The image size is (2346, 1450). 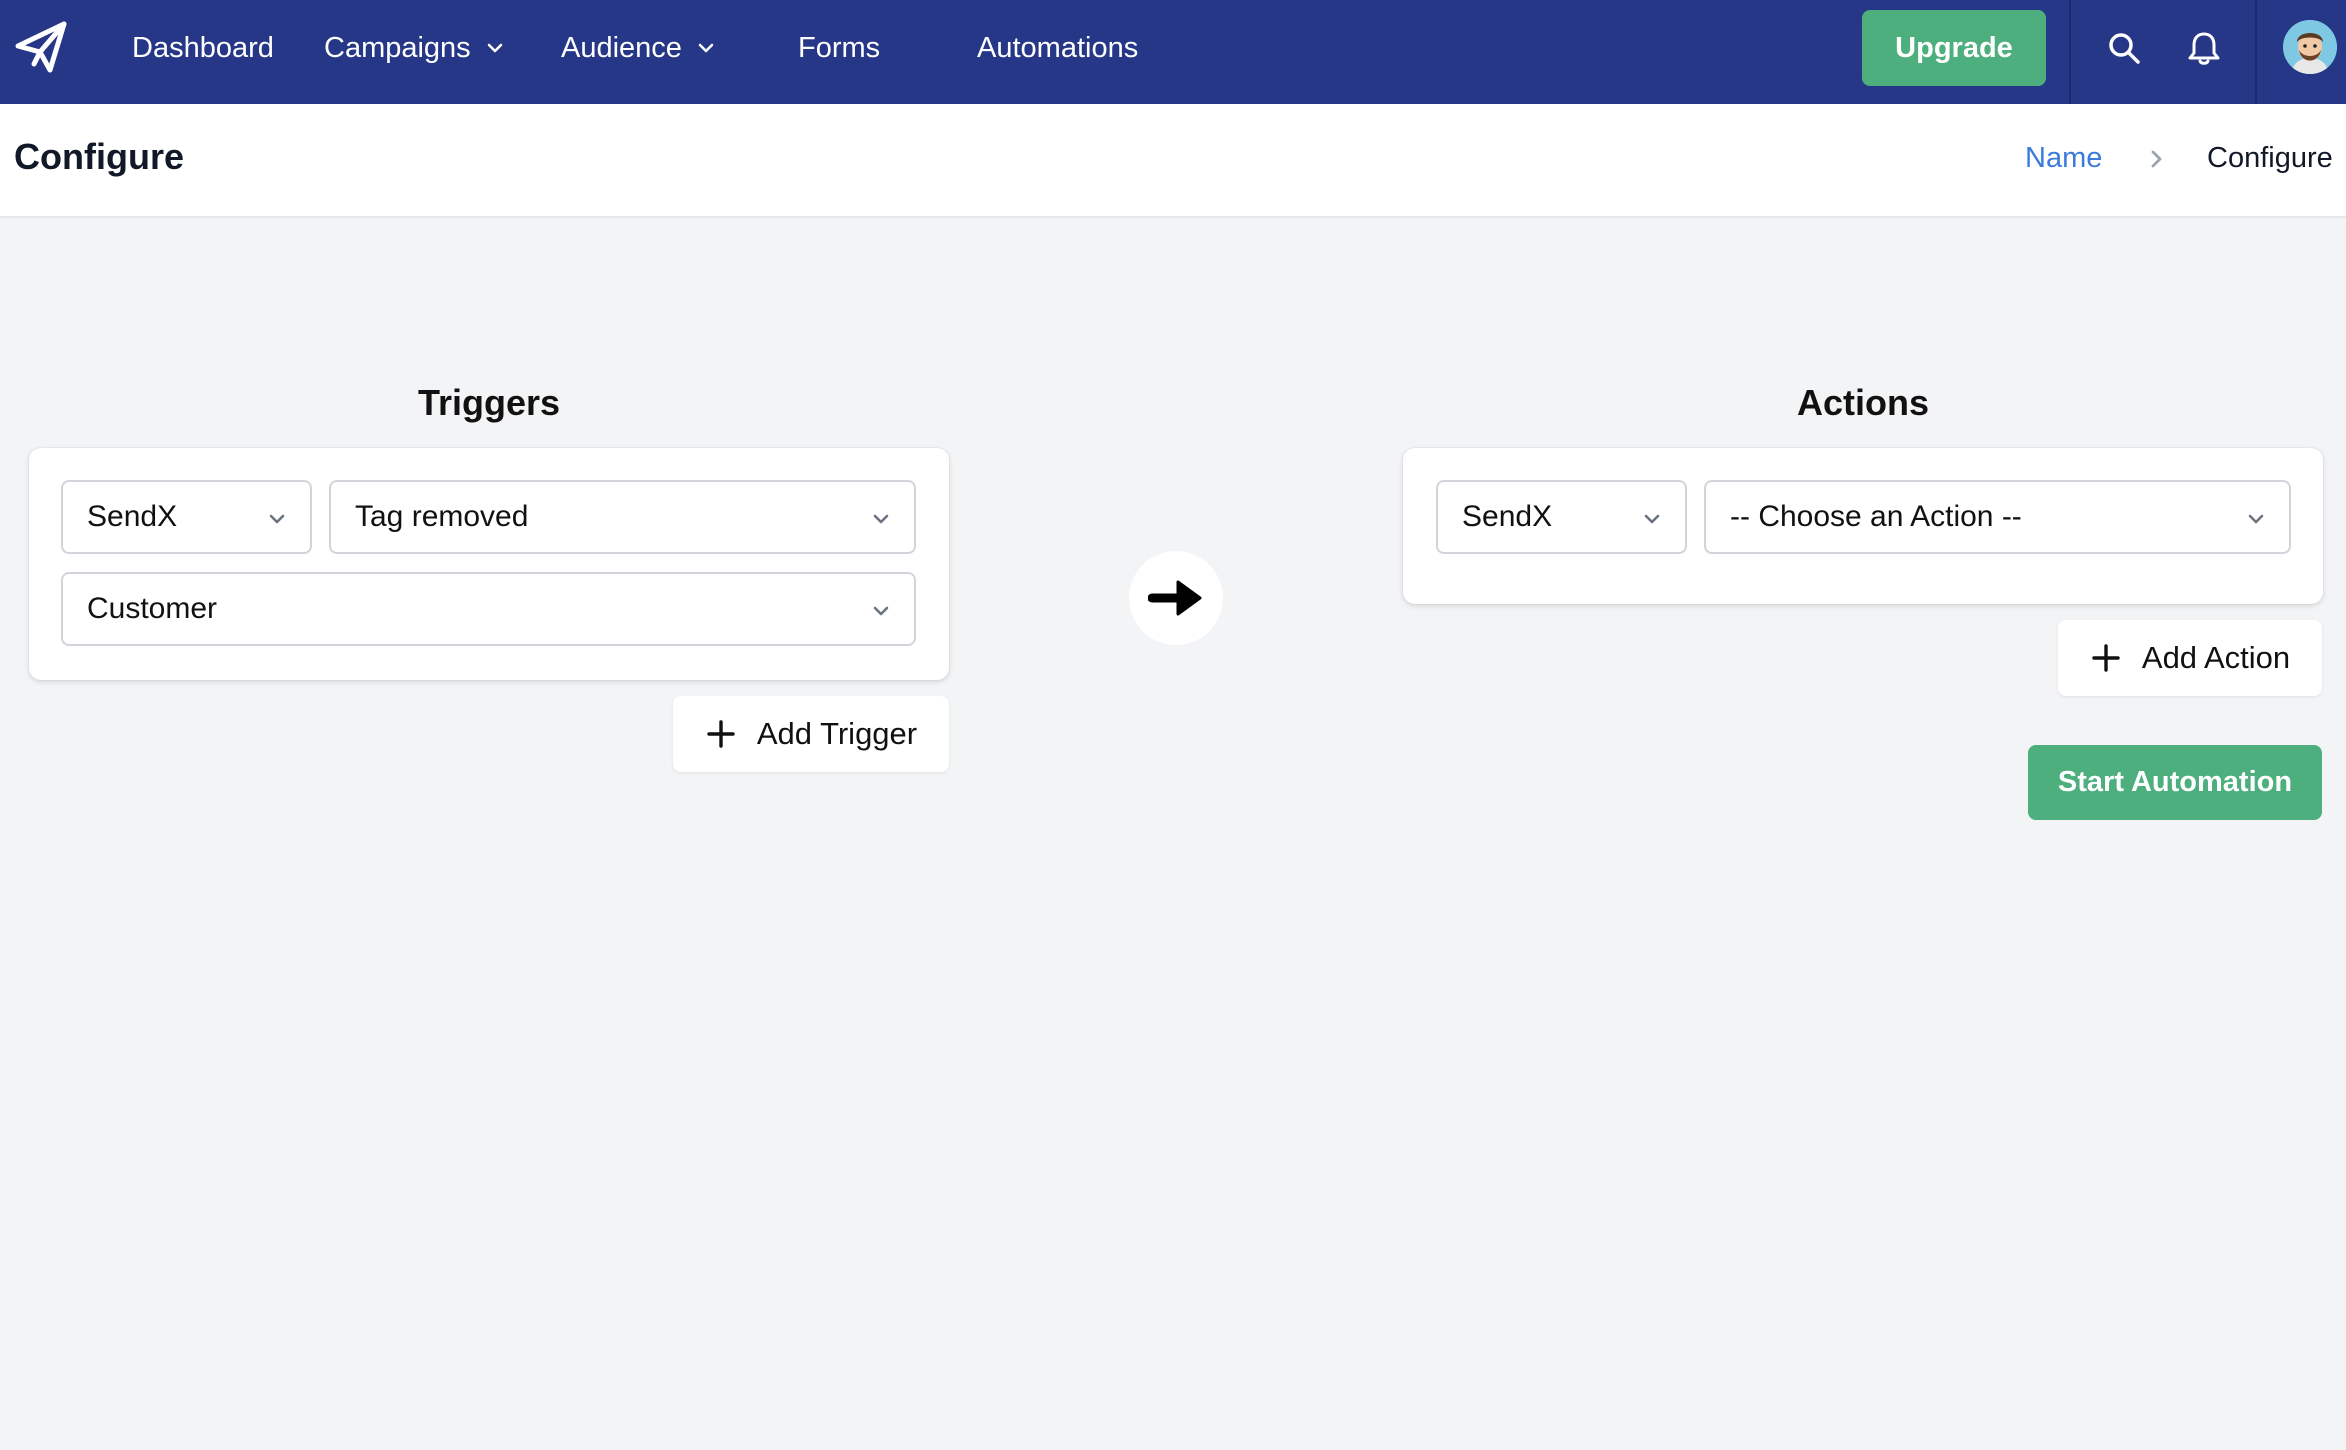 What do you see at coordinates (621, 47) in the screenshot?
I see `nav-audience-label: Audience` at bounding box center [621, 47].